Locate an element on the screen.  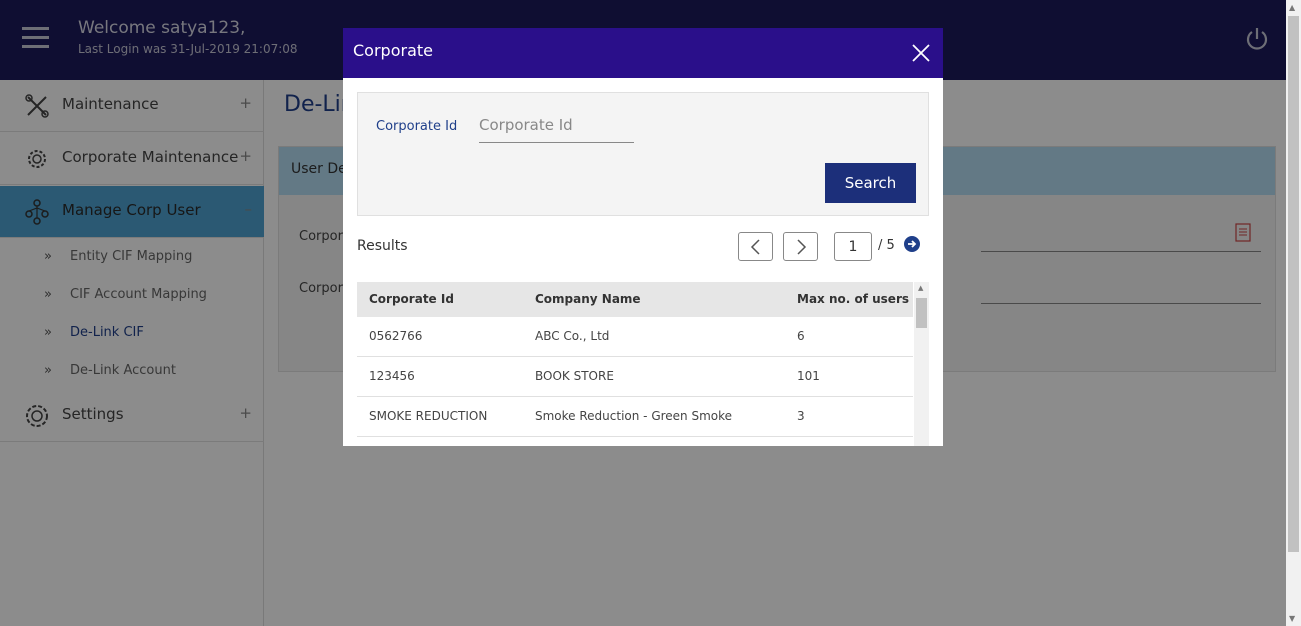
next-page-button is located at coordinates (800, 246).